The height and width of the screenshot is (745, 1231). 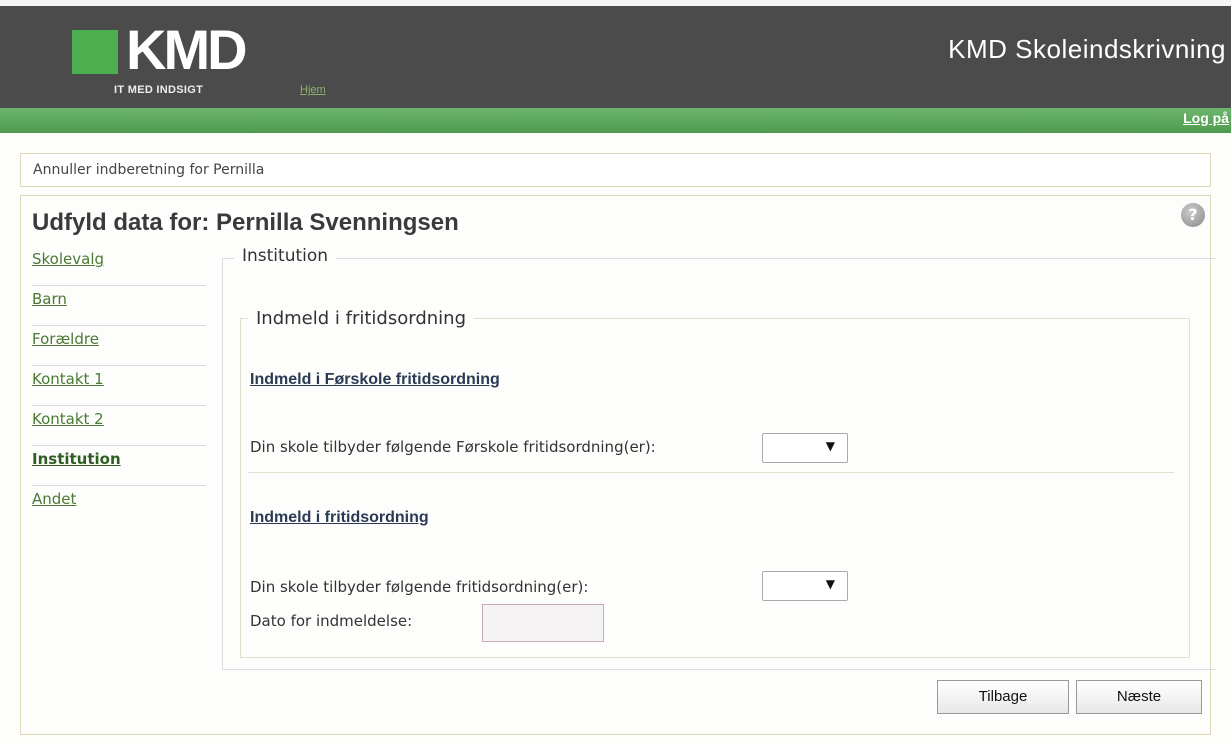 I want to click on sidenav-item-institution: Institution, so click(x=119, y=466).